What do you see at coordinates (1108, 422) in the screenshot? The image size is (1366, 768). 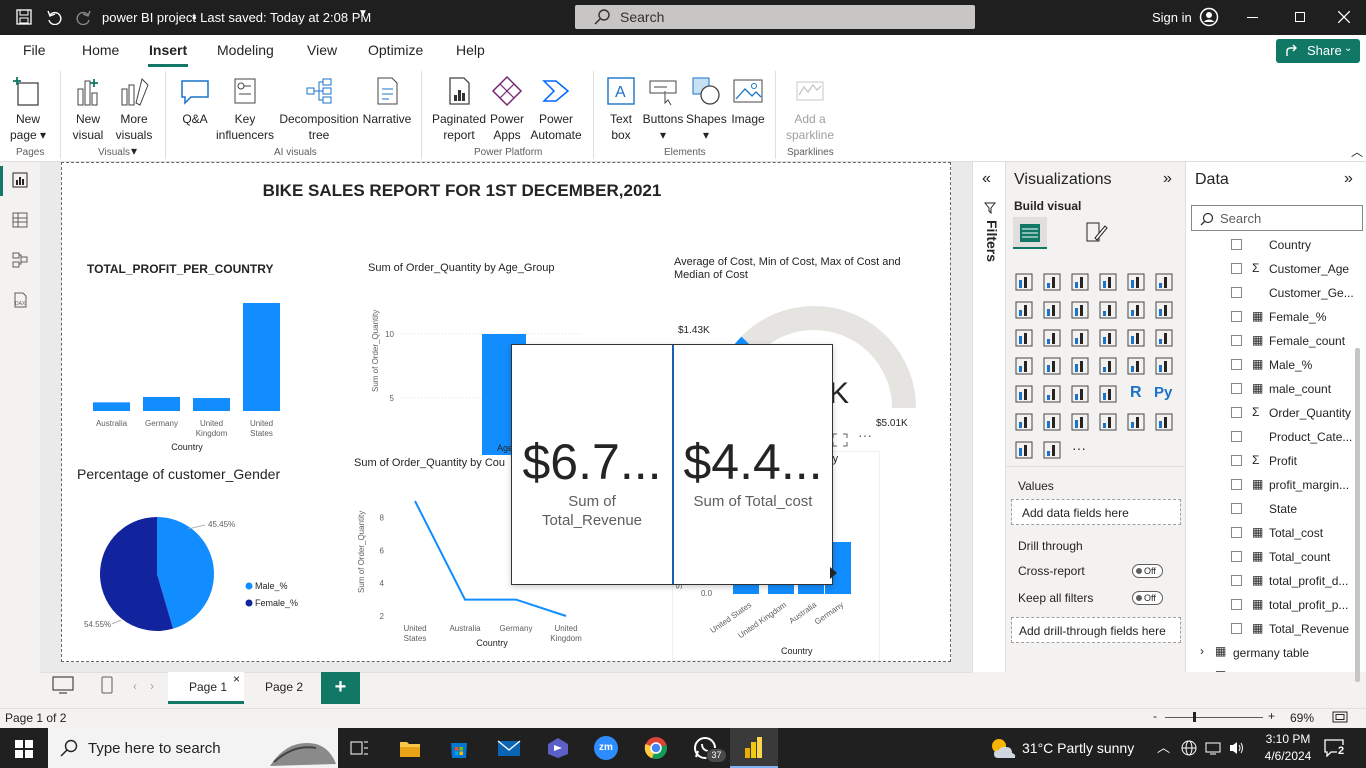 I see `narrative-icon` at bounding box center [1108, 422].